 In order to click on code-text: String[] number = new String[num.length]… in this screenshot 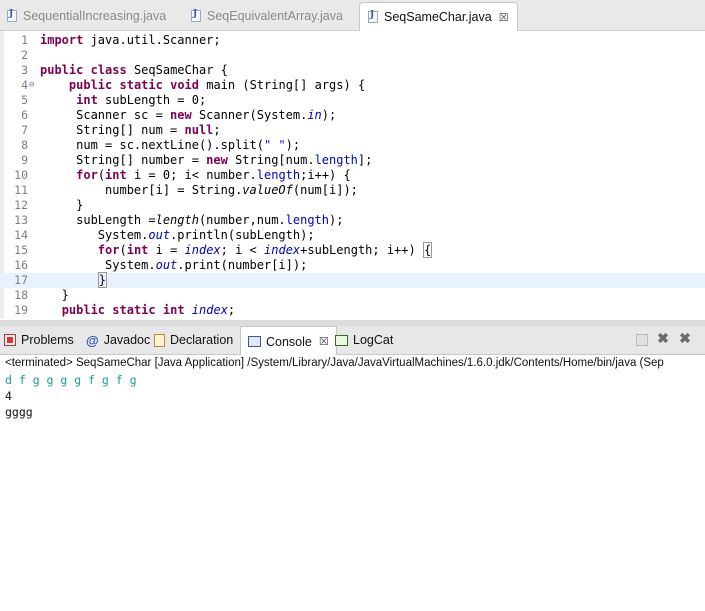, I will do `click(206, 160)`.